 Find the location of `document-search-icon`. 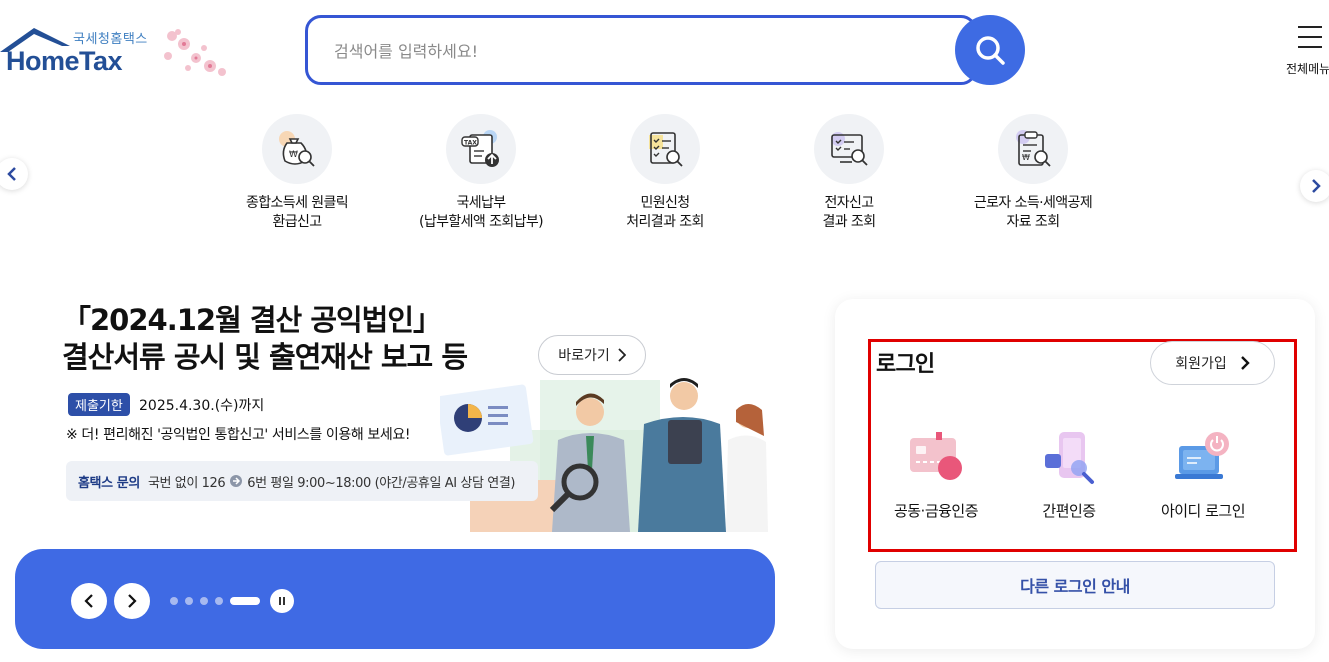

document-search-icon is located at coordinates (665, 149).